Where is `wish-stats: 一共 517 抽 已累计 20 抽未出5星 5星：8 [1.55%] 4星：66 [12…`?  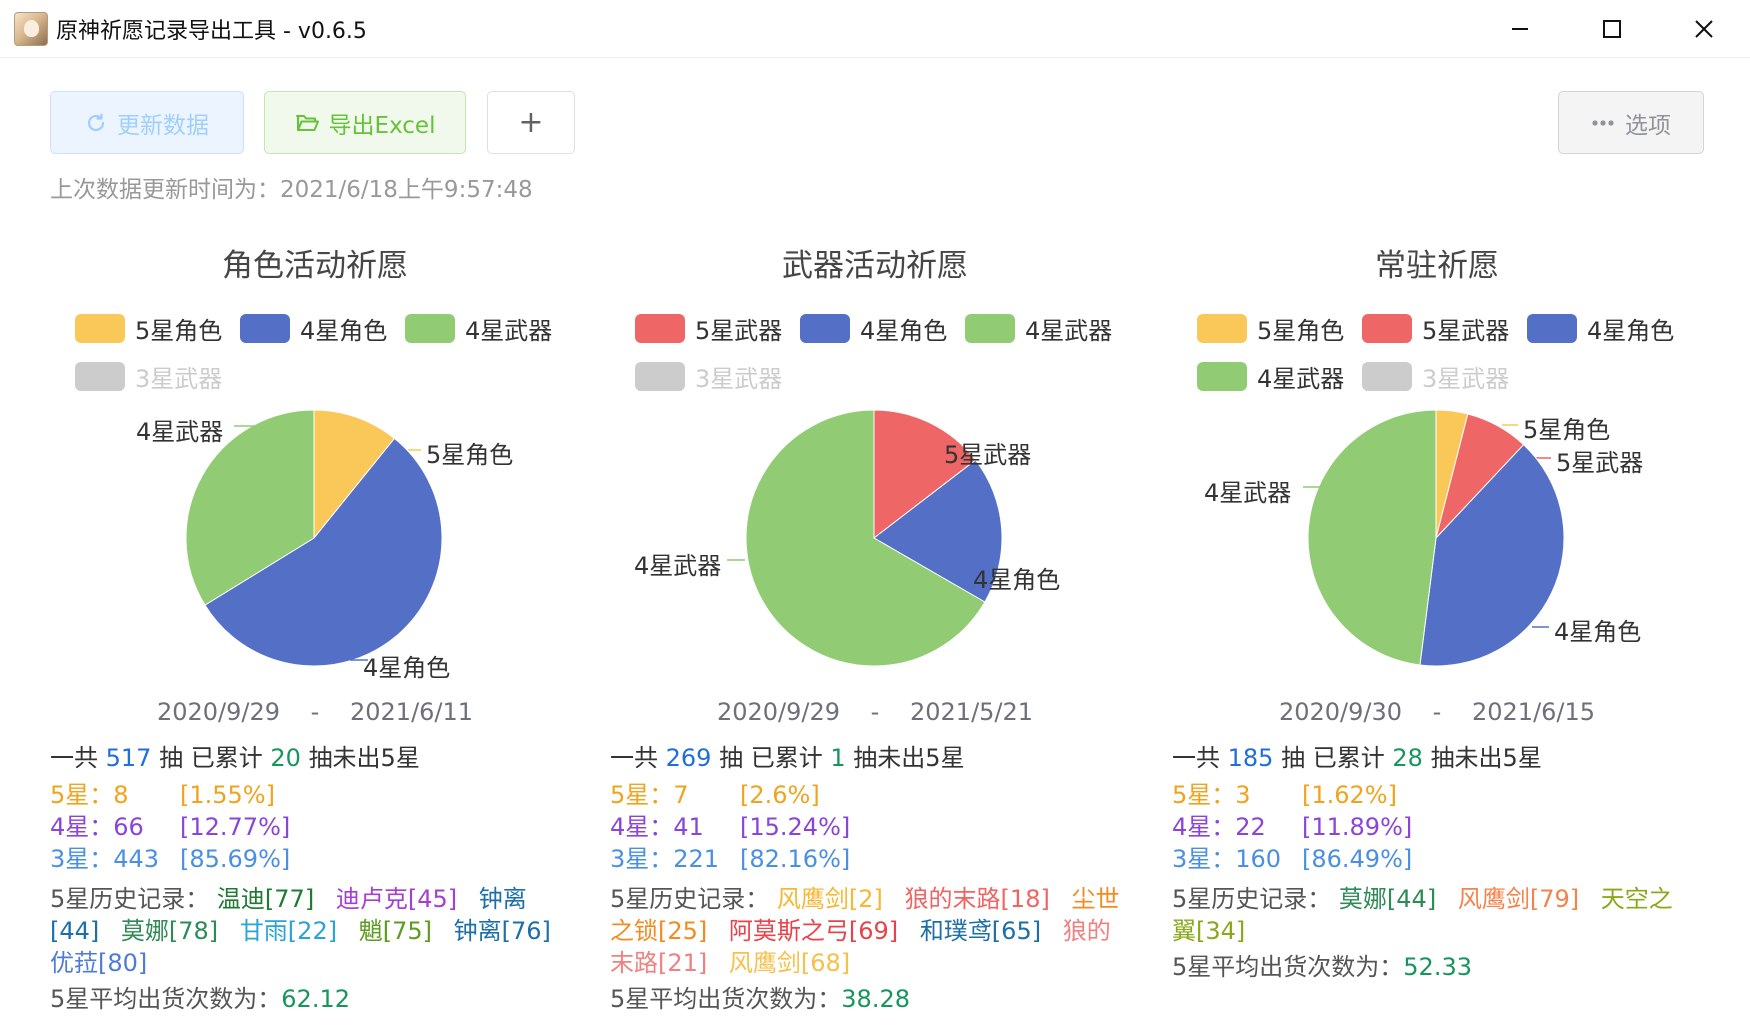 wish-stats: 一共 517 抽 已累计 20 抽未出5星 5星：8 [1.55%] 4星：66 [12… is located at coordinates (310, 878).